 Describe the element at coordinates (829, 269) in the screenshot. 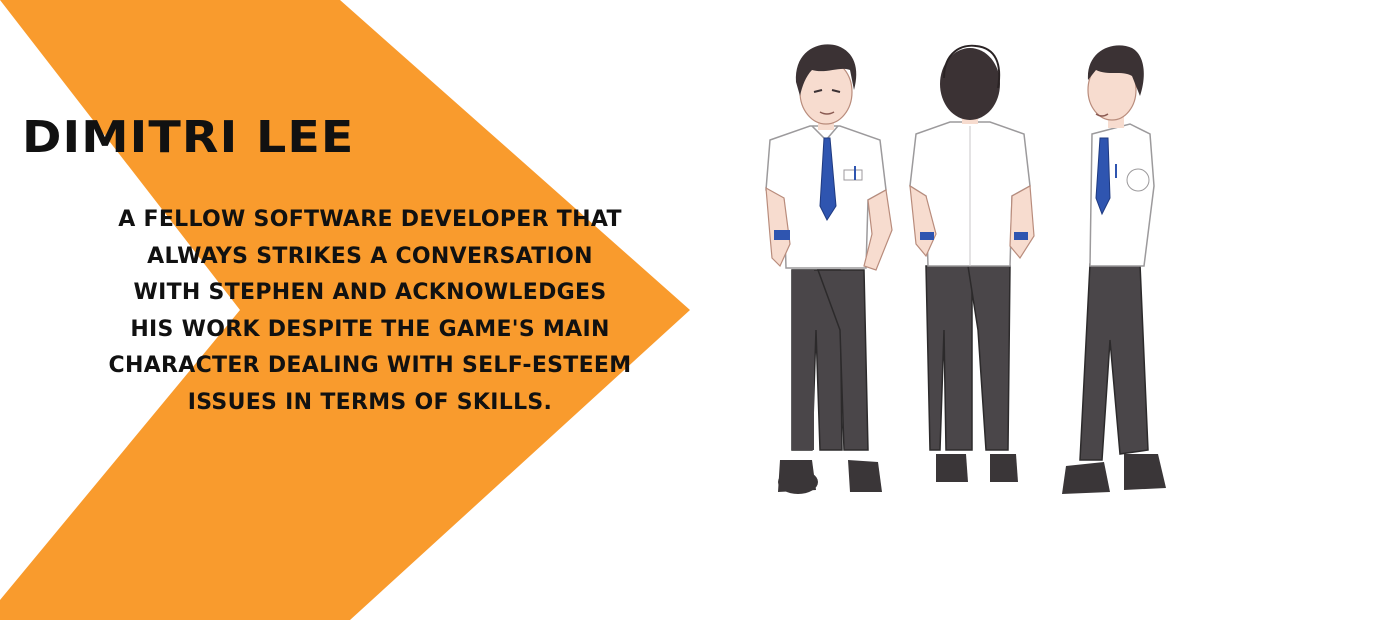

I see `figure-front-view` at that location.